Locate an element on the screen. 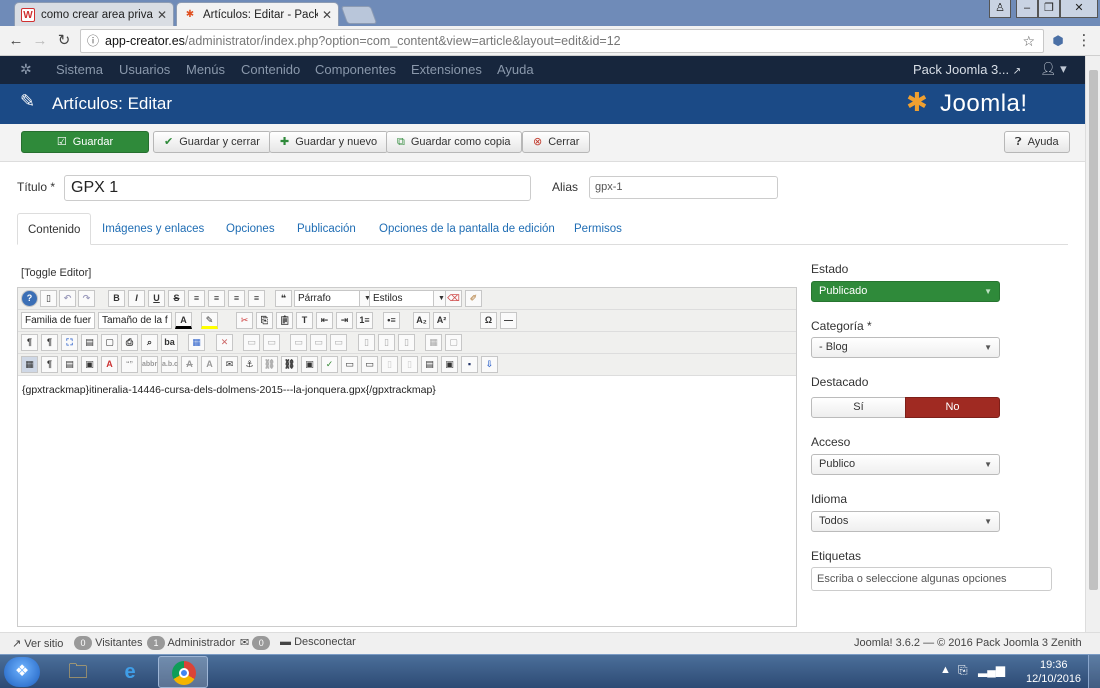 This screenshot has height=688, width=1100. acceso-select: Publico ▼ is located at coordinates (905, 464).